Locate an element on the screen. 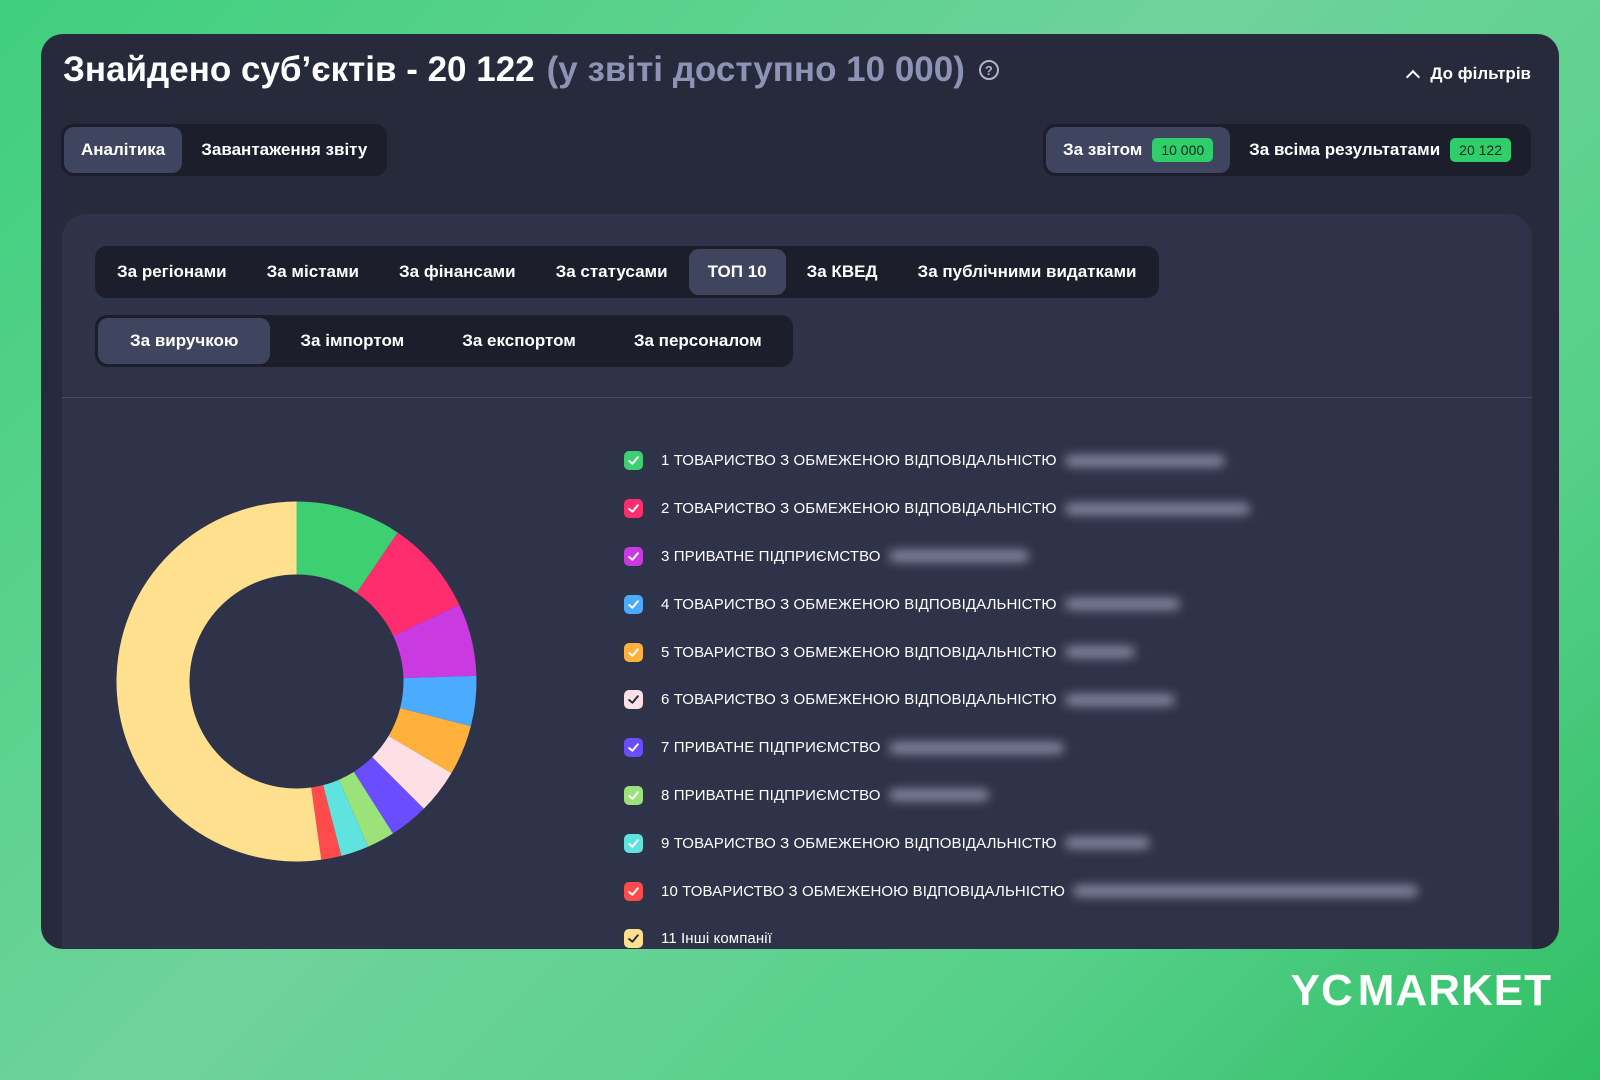  tab-label: За регіонами is located at coordinates (172, 271).